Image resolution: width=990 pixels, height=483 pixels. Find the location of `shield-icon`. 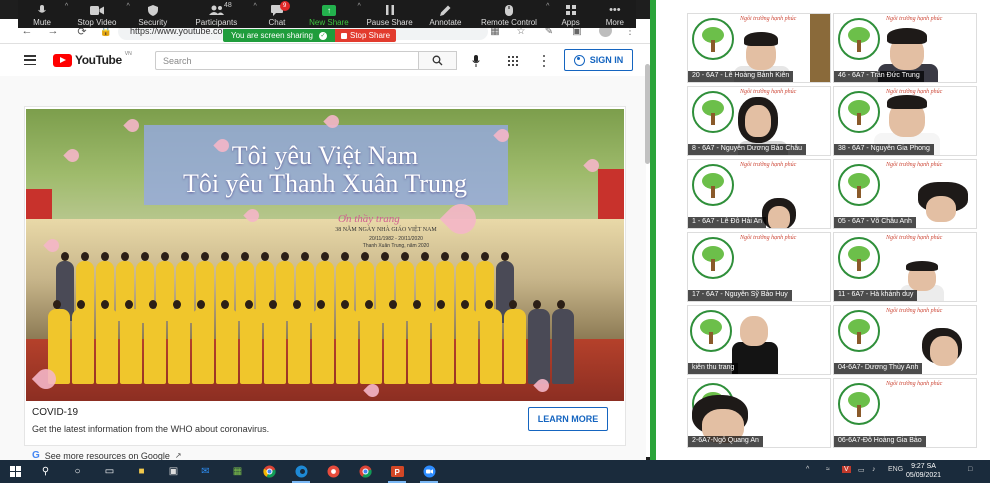

shield-icon is located at coordinates (152, 10).